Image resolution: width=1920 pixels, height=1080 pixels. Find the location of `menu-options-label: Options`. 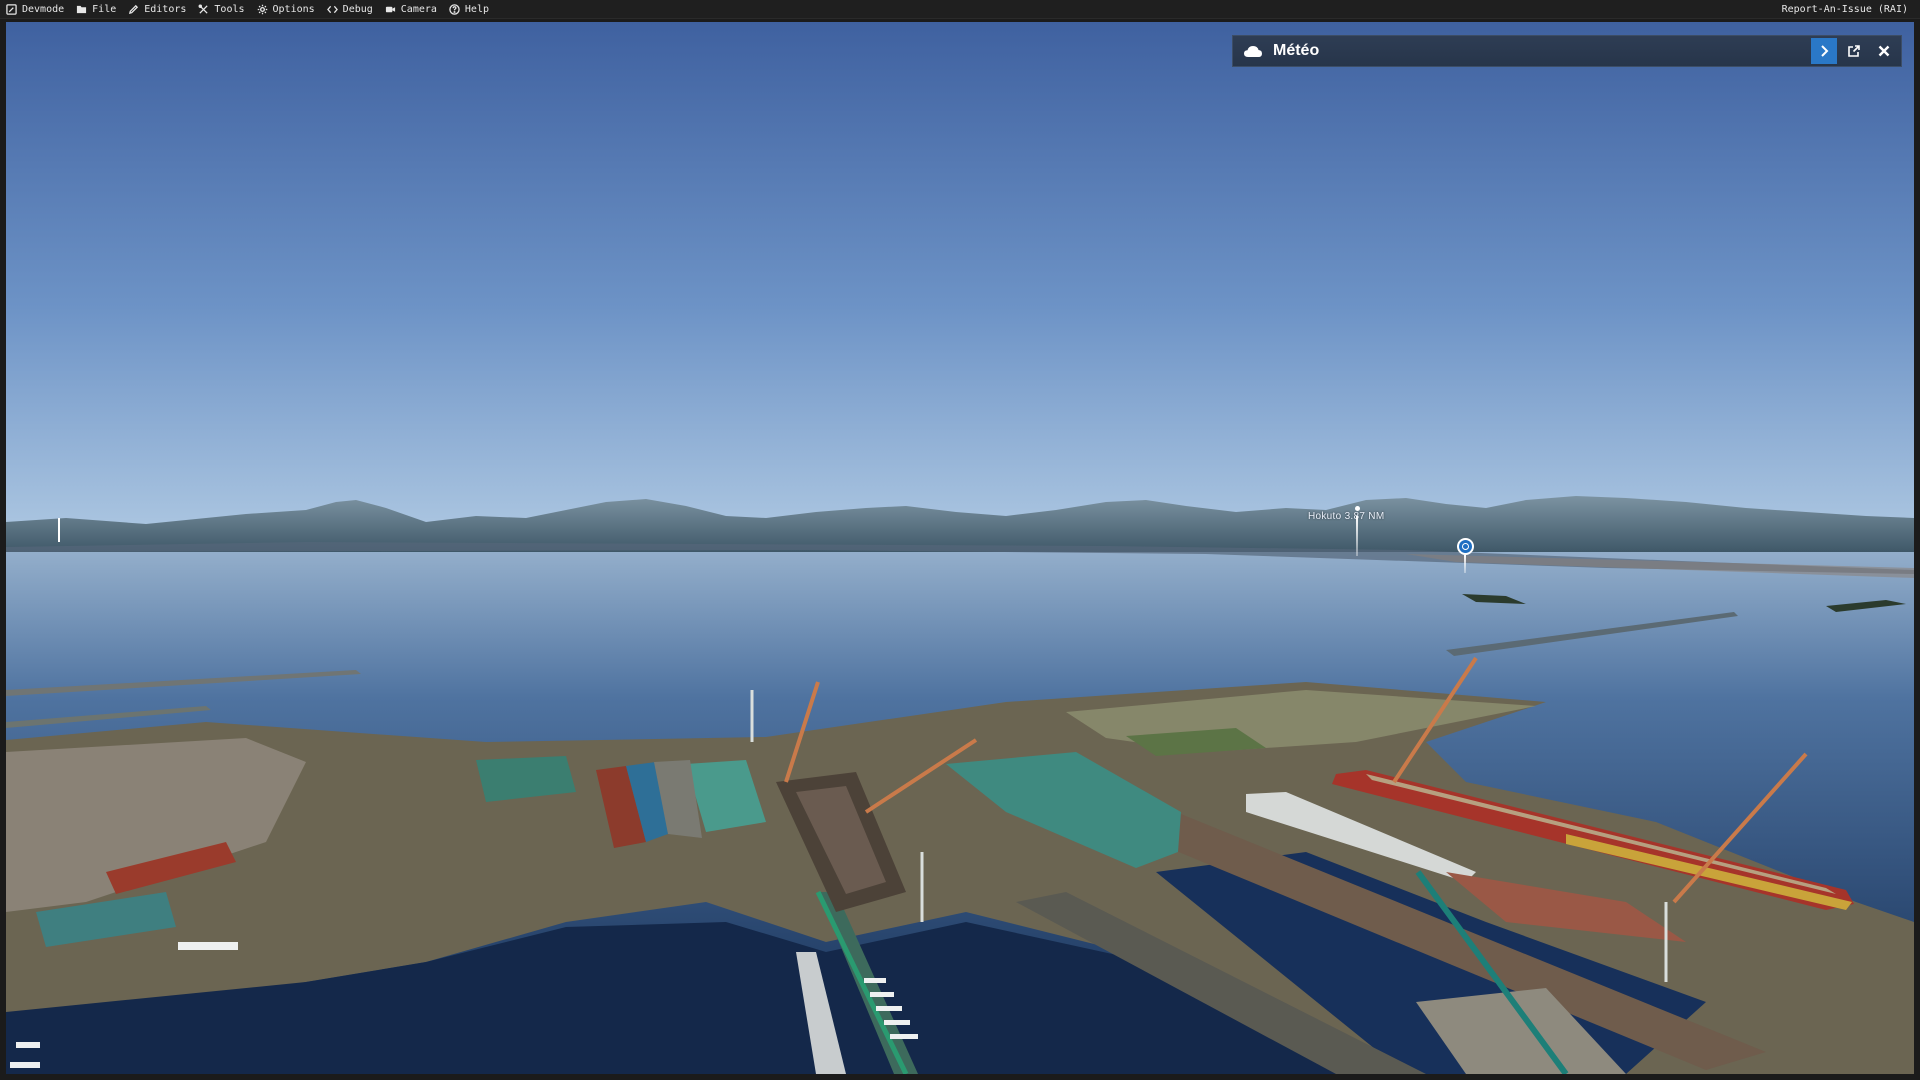

menu-options-label: Options is located at coordinates (293, 9).